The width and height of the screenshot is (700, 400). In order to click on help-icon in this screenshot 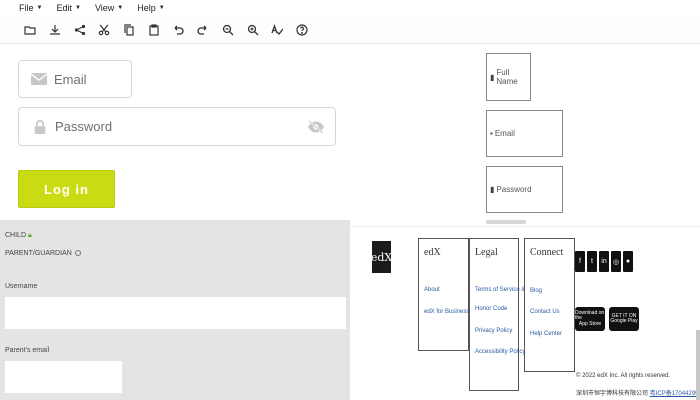, I will do `click(302, 30)`.